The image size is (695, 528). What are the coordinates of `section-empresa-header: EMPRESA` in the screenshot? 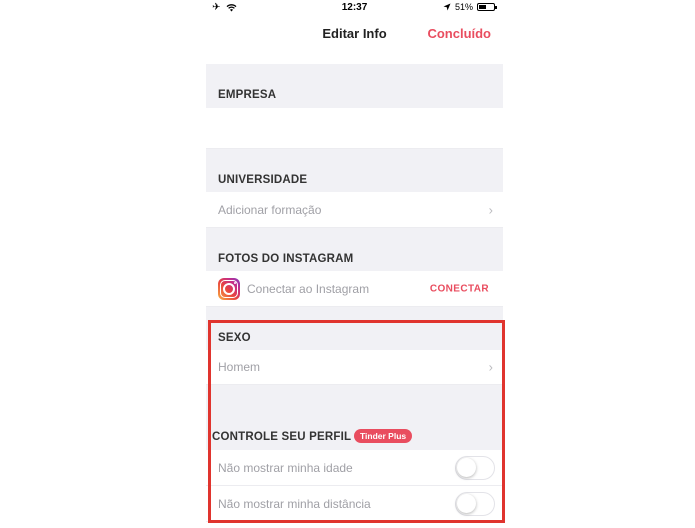 It's located at (354, 86).